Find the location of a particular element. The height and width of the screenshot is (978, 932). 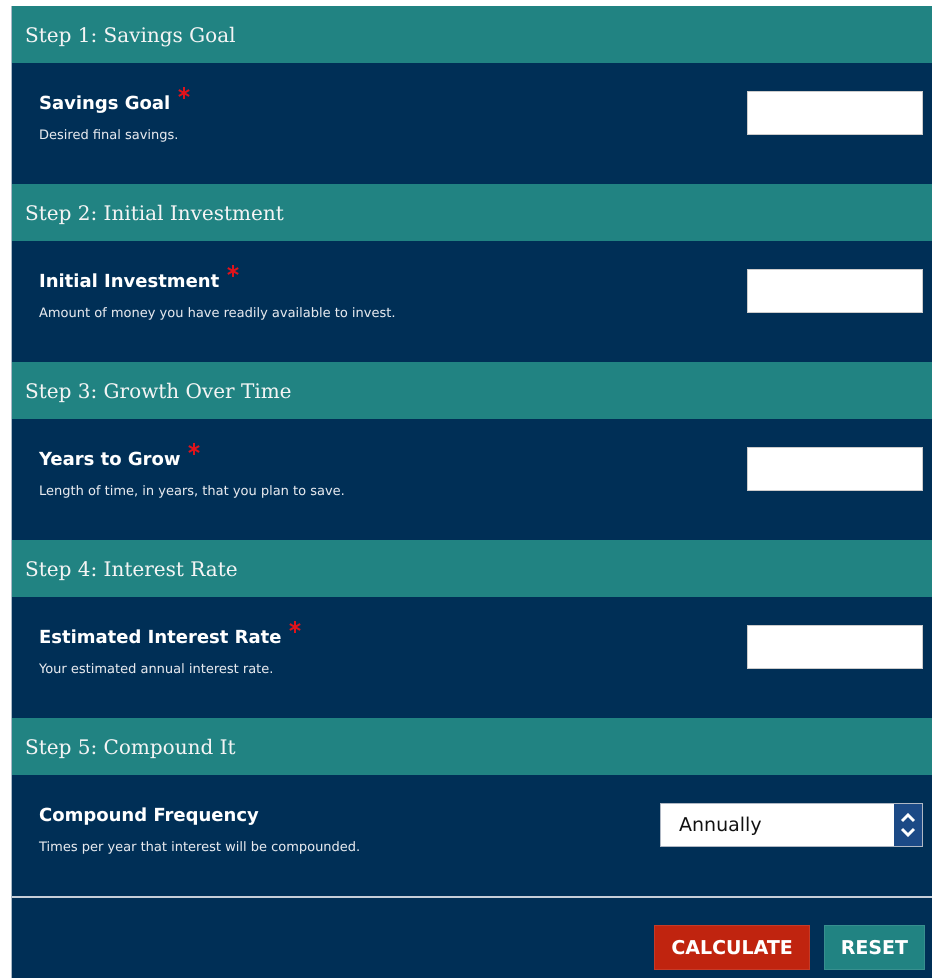

spinner-icon is located at coordinates (908, 825).